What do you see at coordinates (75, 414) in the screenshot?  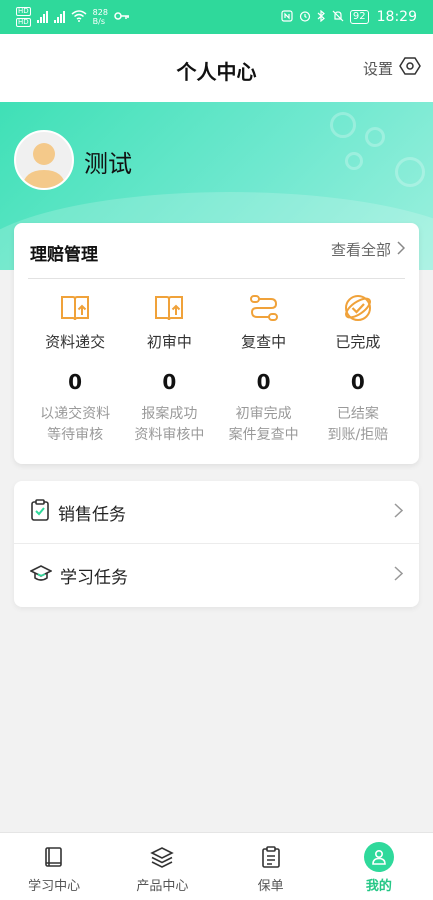 I see `claim-desc-line1: 以递交资料` at bounding box center [75, 414].